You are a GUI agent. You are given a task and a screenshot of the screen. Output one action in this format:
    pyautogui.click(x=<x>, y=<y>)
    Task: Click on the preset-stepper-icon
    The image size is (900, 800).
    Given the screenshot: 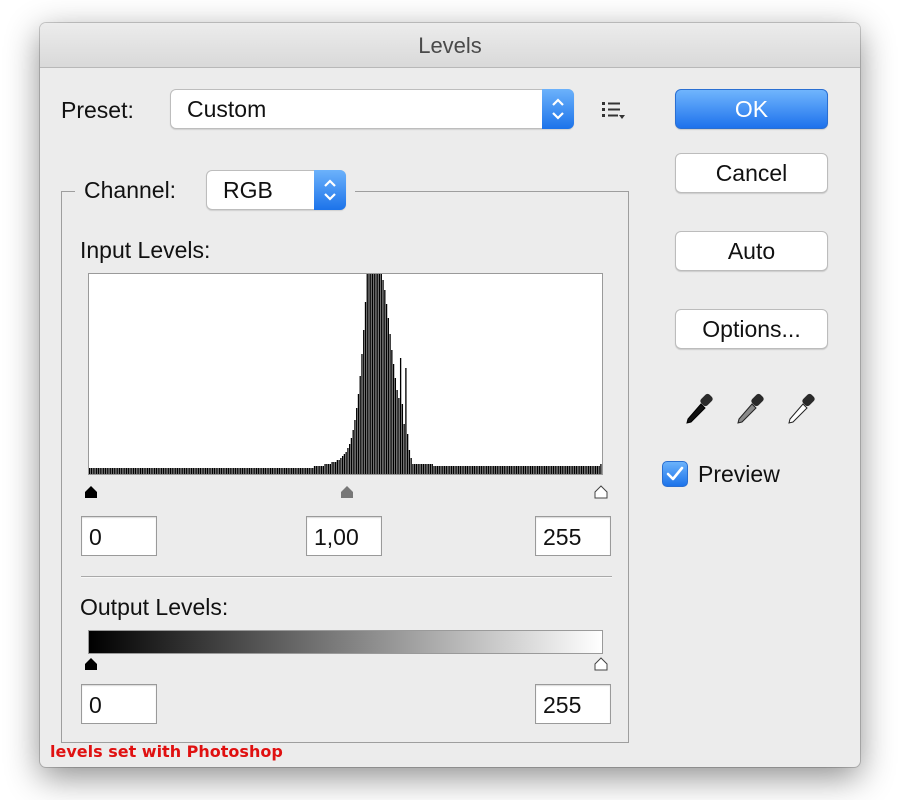 What is the action you would take?
    pyautogui.click(x=558, y=109)
    